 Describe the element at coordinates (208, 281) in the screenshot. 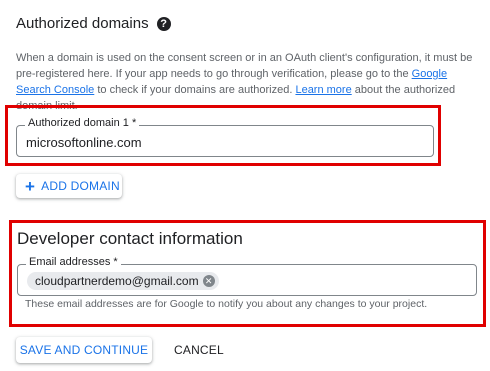

I see `close-circle-icon: ✕` at that location.